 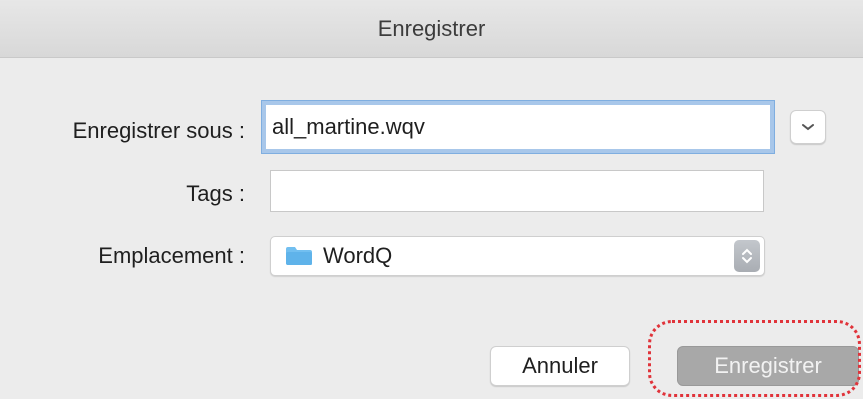 I want to click on chevron-down-icon, so click(x=808, y=127).